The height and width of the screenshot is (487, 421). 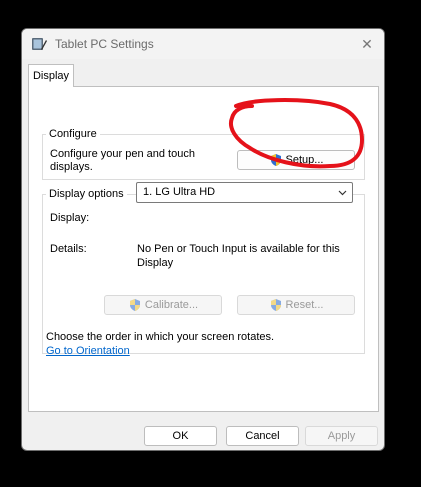 What do you see at coordinates (155, 263) in the screenshot?
I see `details-line2: Display` at bounding box center [155, 263].